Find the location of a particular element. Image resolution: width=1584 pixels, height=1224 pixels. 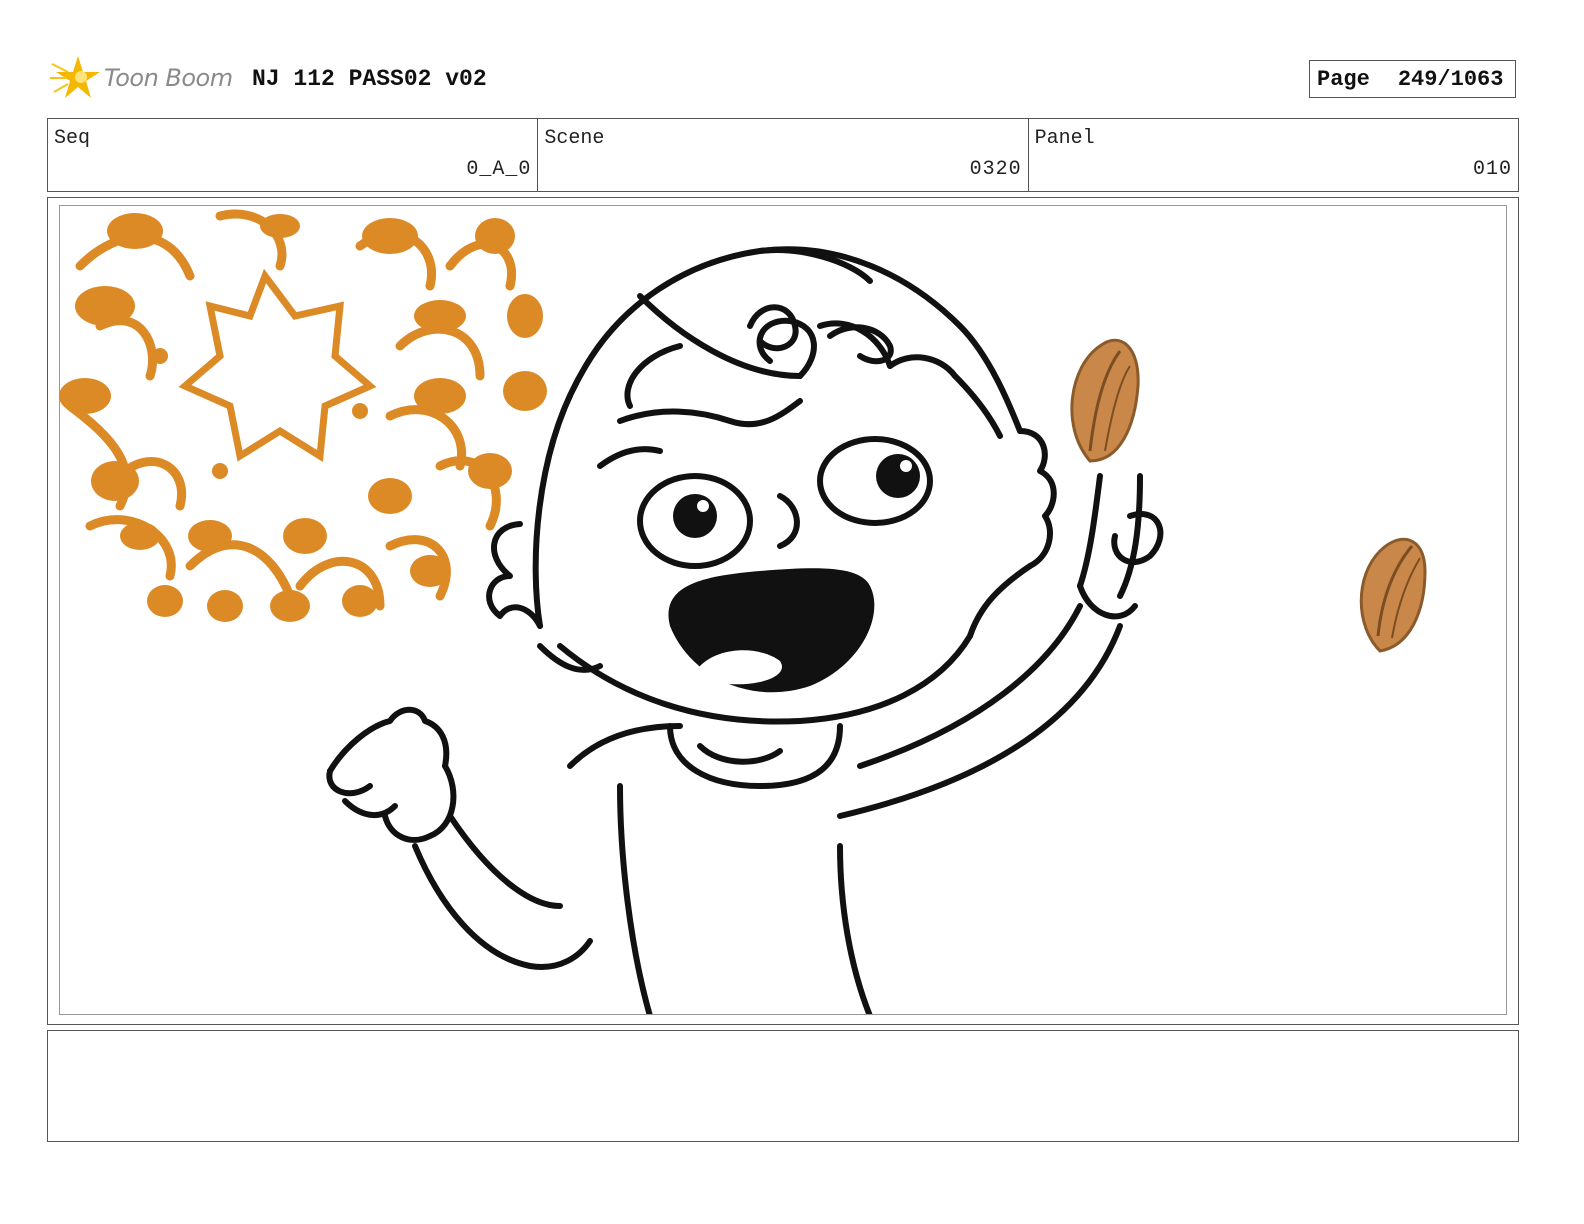

seq-label: Seq is located at coordinates (72, 138).